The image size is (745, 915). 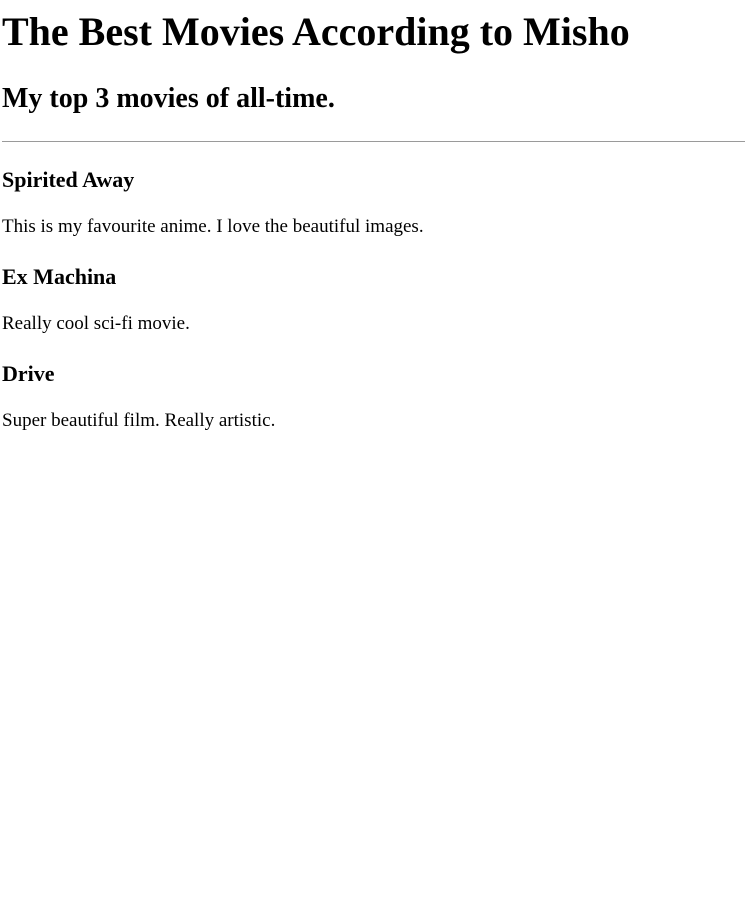 I want to click on page-subtitle: My top 3 movies of all-time., so click(x=168, y=98).